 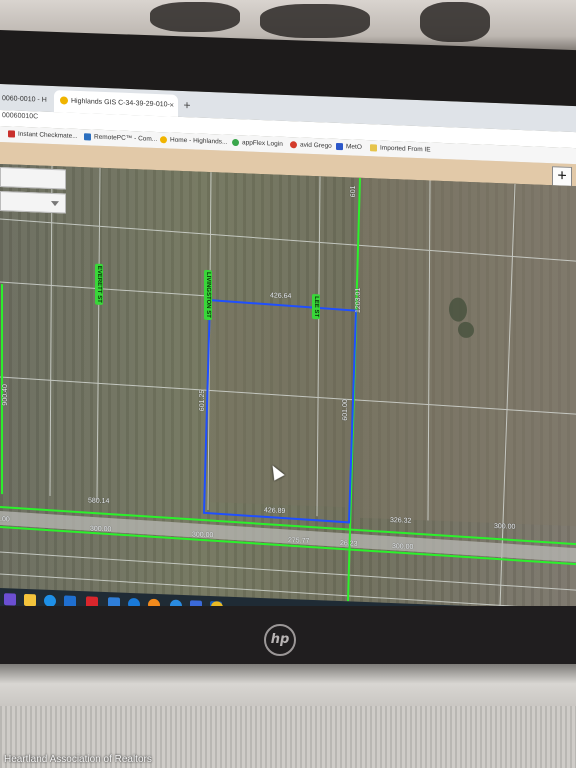 I want to click on dimension-label: 601.25, so click(x=202, y=400).